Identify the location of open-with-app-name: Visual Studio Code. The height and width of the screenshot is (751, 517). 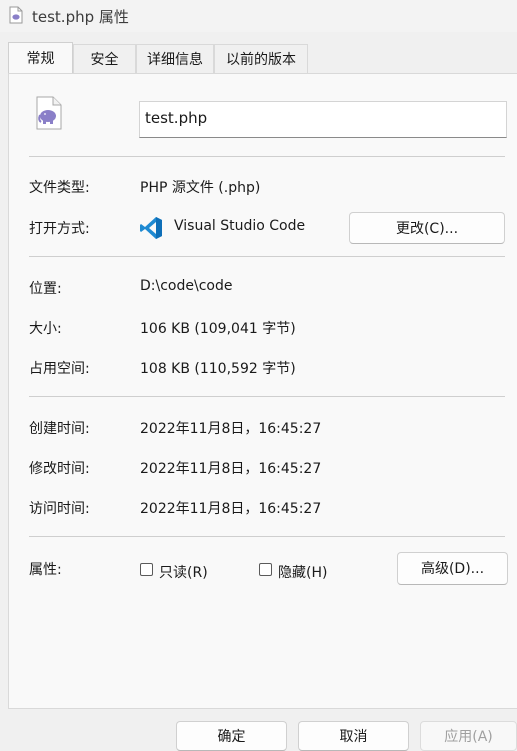
(240, 226).